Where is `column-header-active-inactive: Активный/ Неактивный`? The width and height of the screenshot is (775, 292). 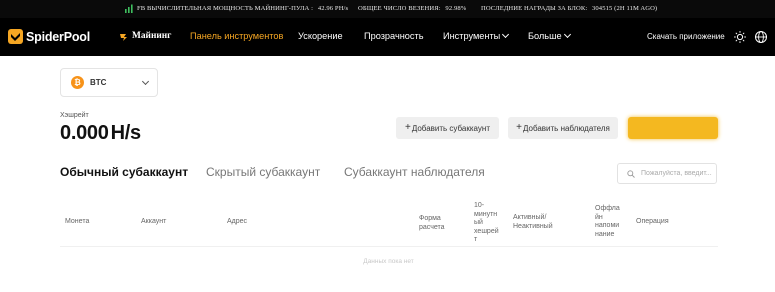 column-header-active-inactive: Активный/ Неактивный is located at coordinates (538, 222).